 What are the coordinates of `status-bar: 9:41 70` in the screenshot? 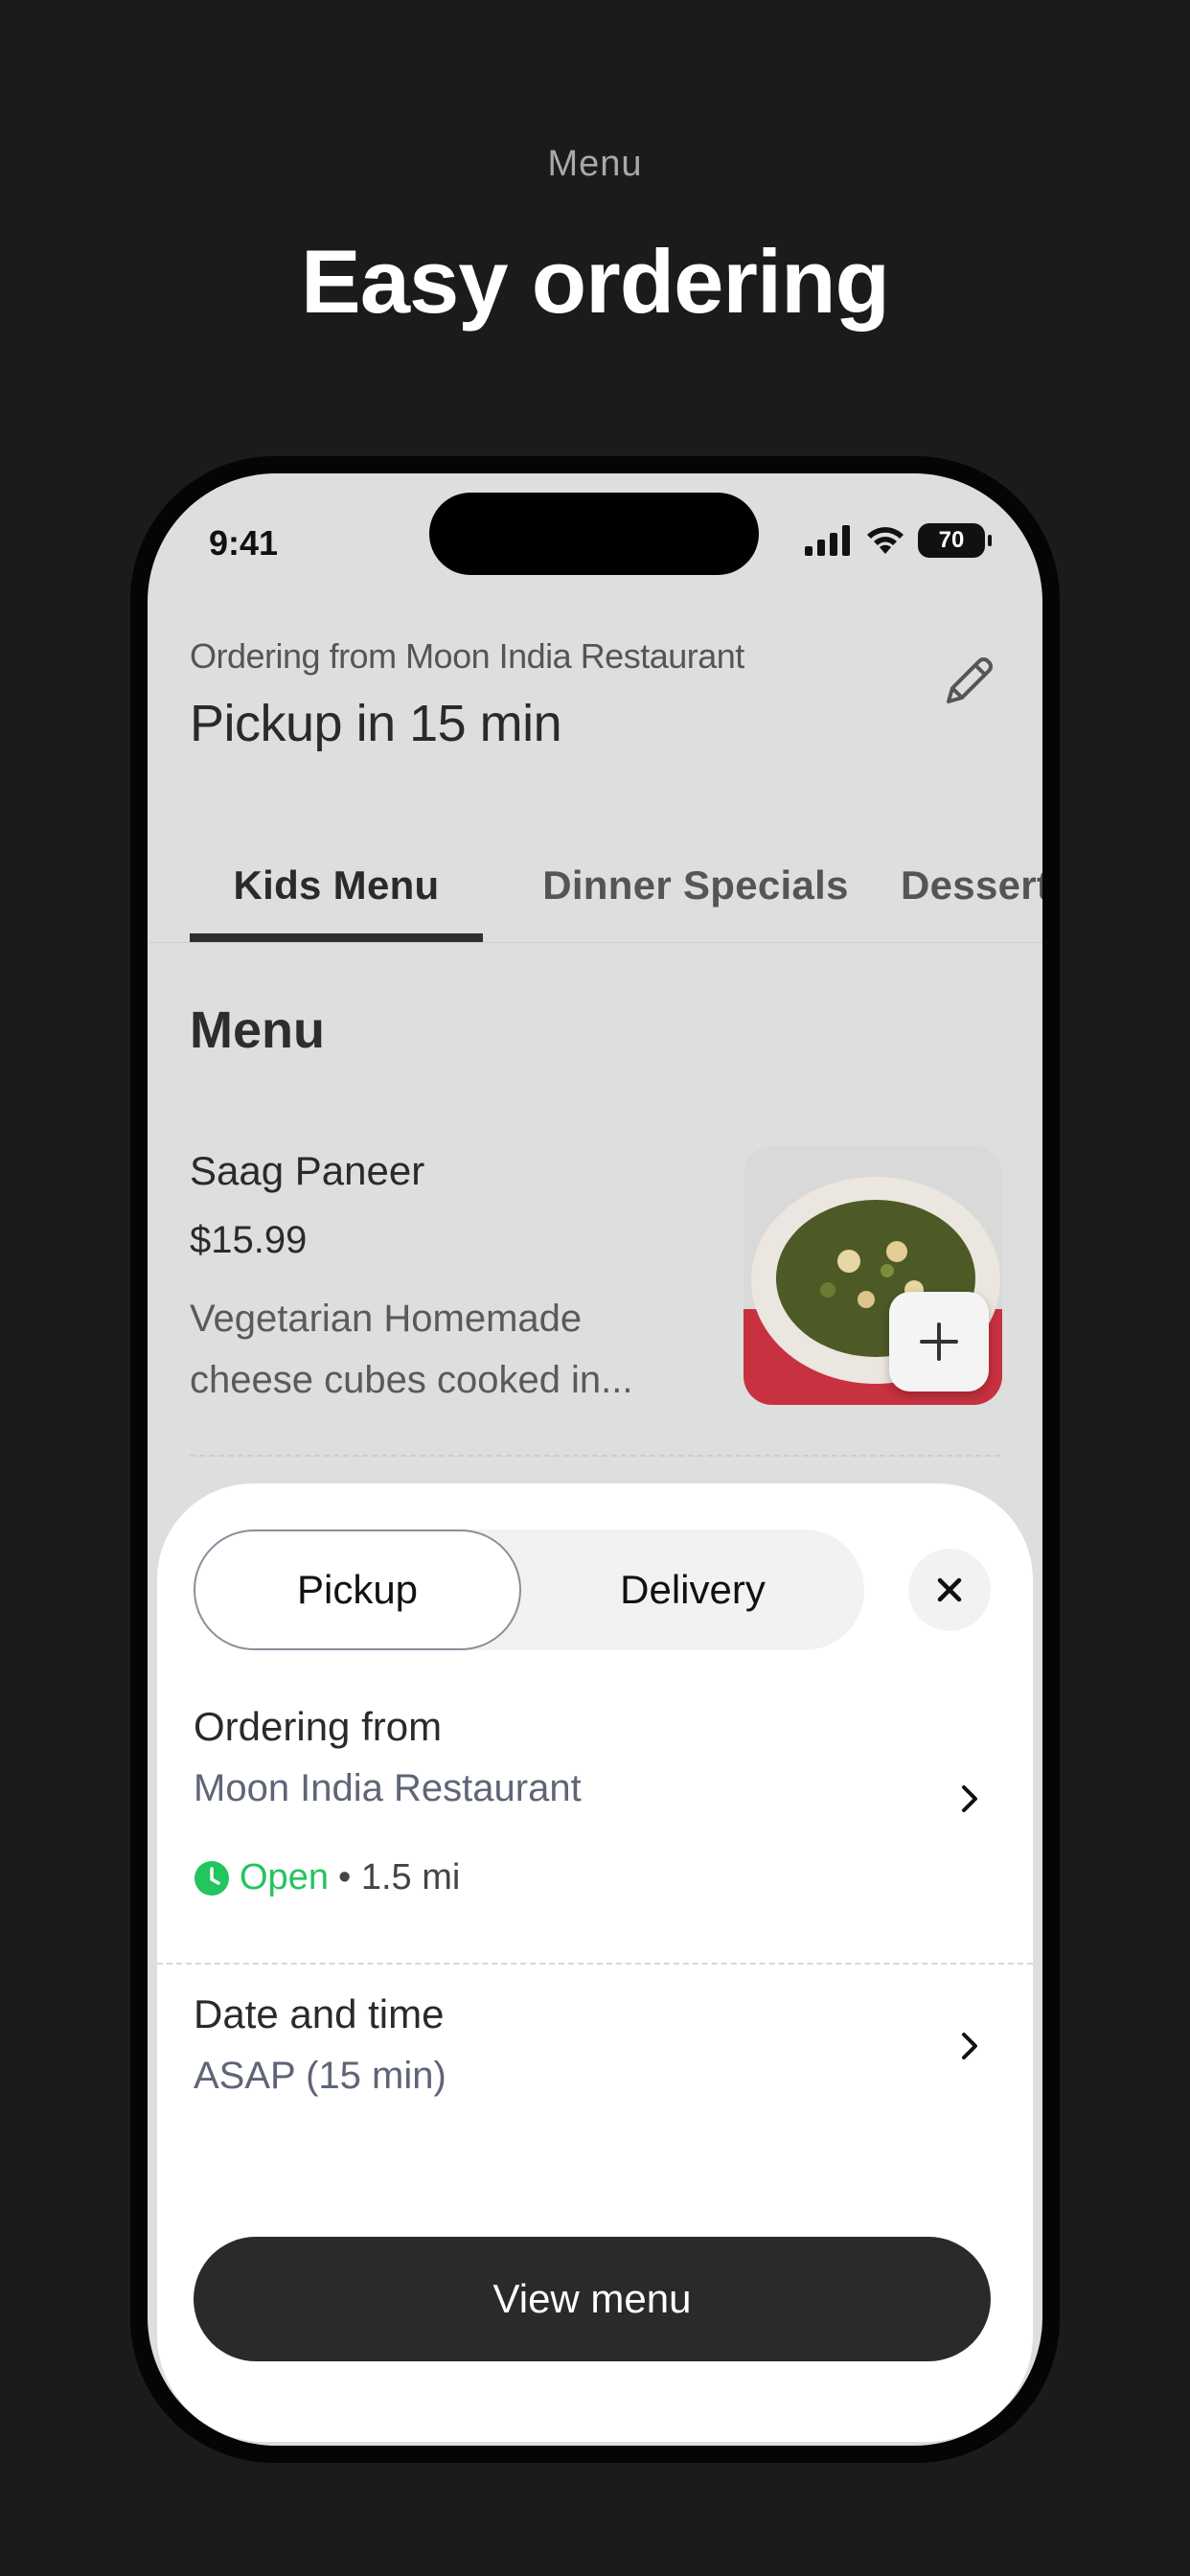 It's located at (595, 545).